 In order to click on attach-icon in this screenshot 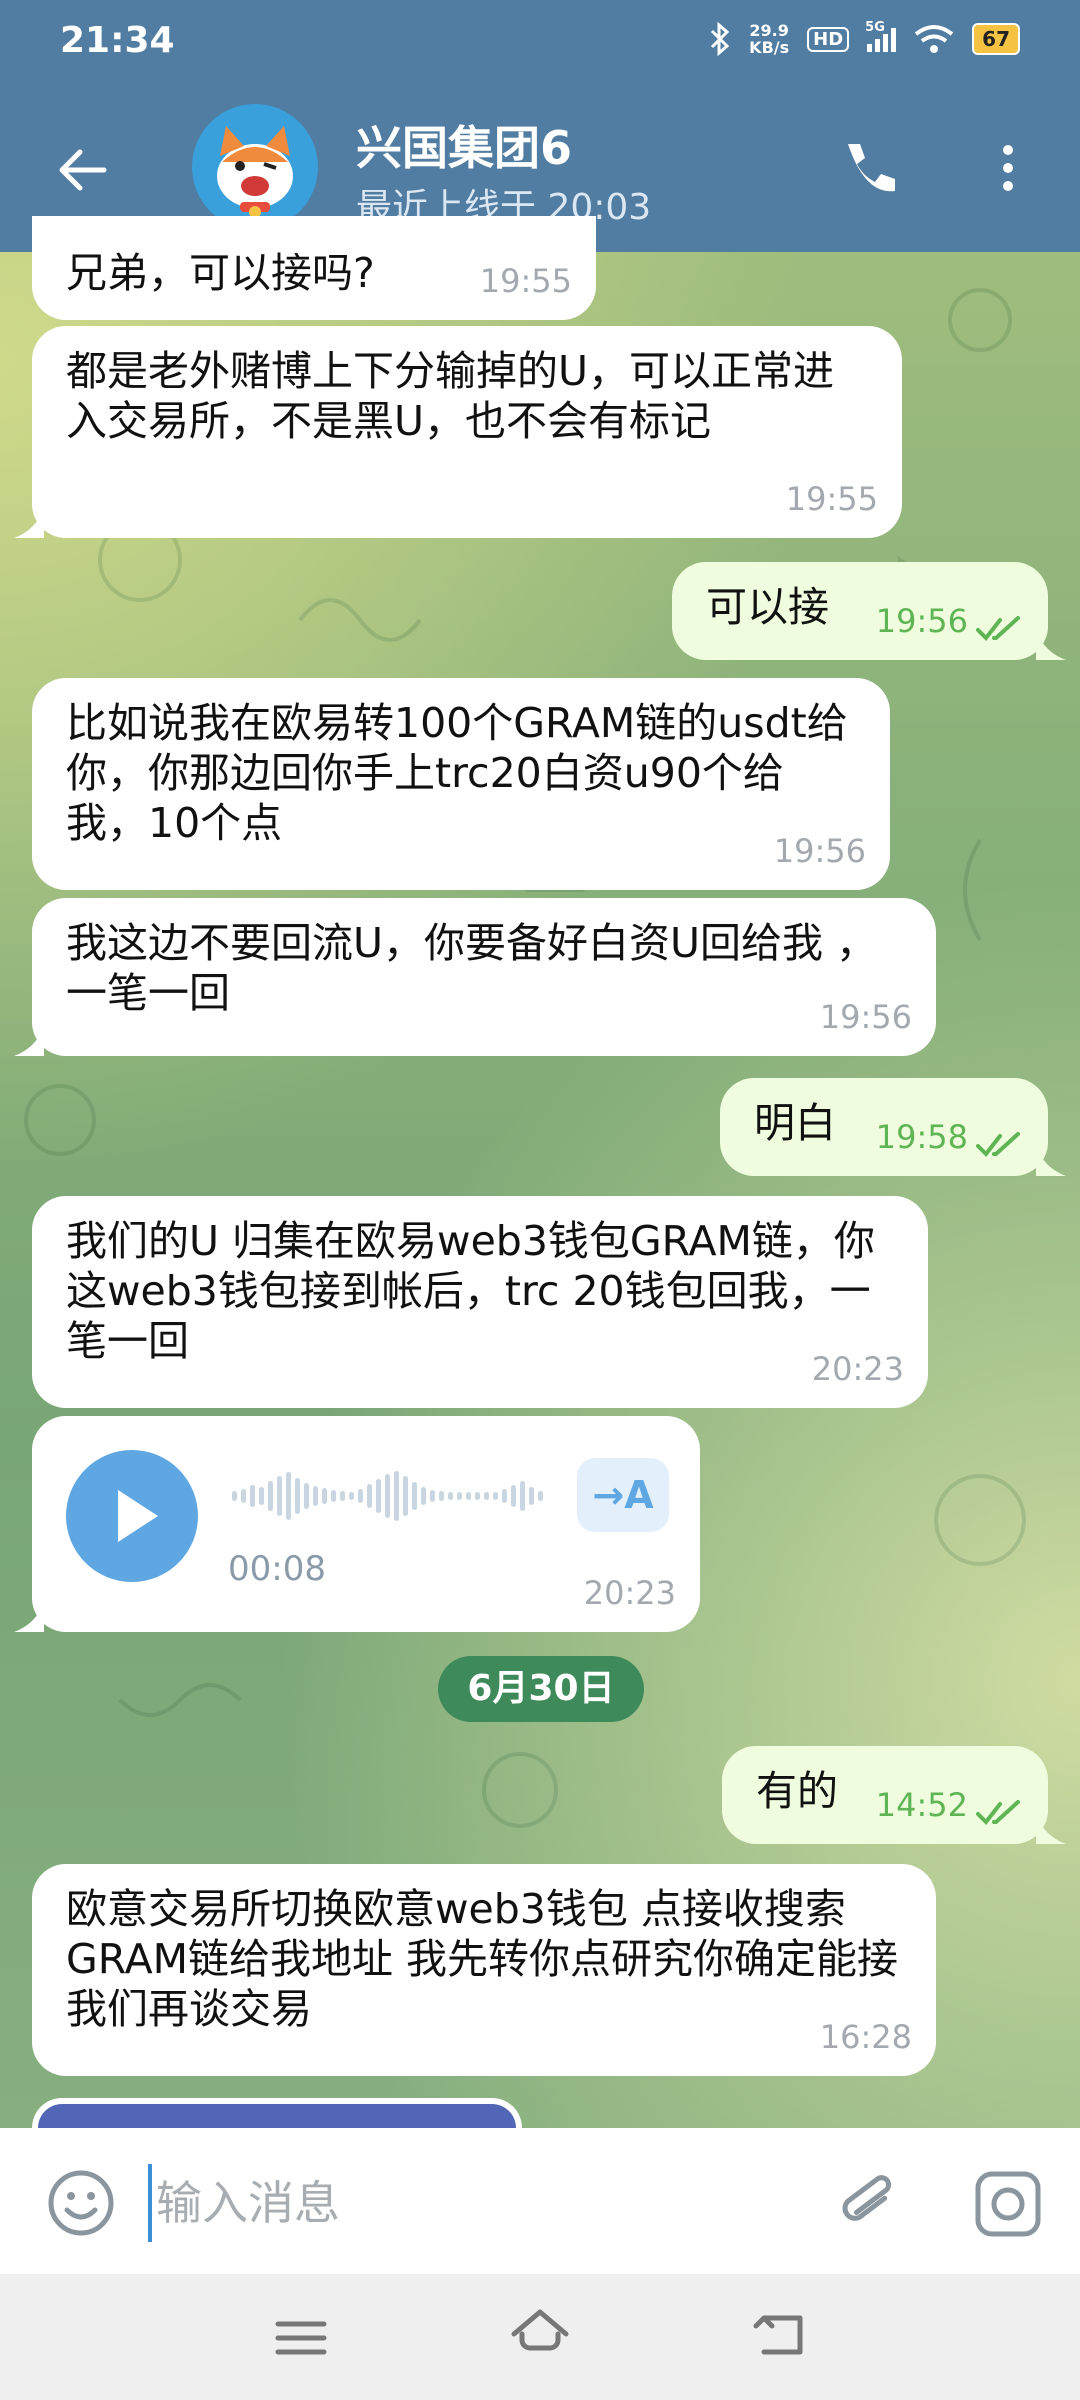, I will do `click(868, 2202)`.